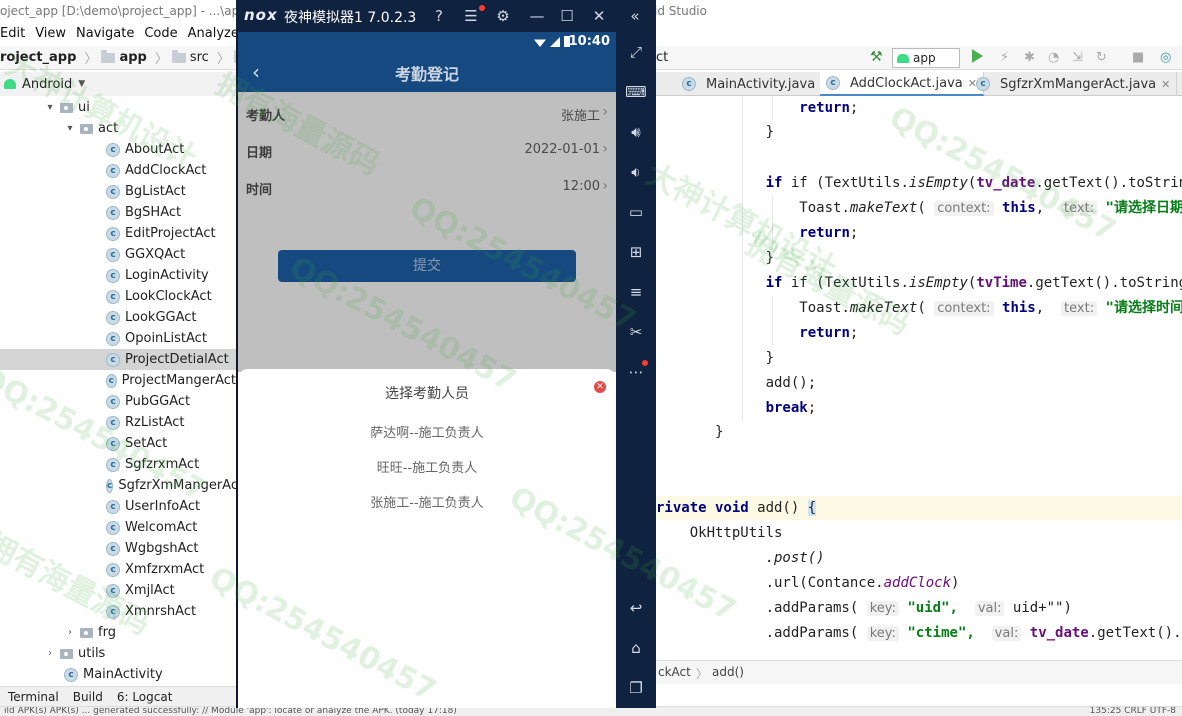 The height and width of the screenshot is (716, 1182). Describe the element at coordinates (145, 697) in the screenshot. I see `logcat-tab: 6: Logcat` at that location.